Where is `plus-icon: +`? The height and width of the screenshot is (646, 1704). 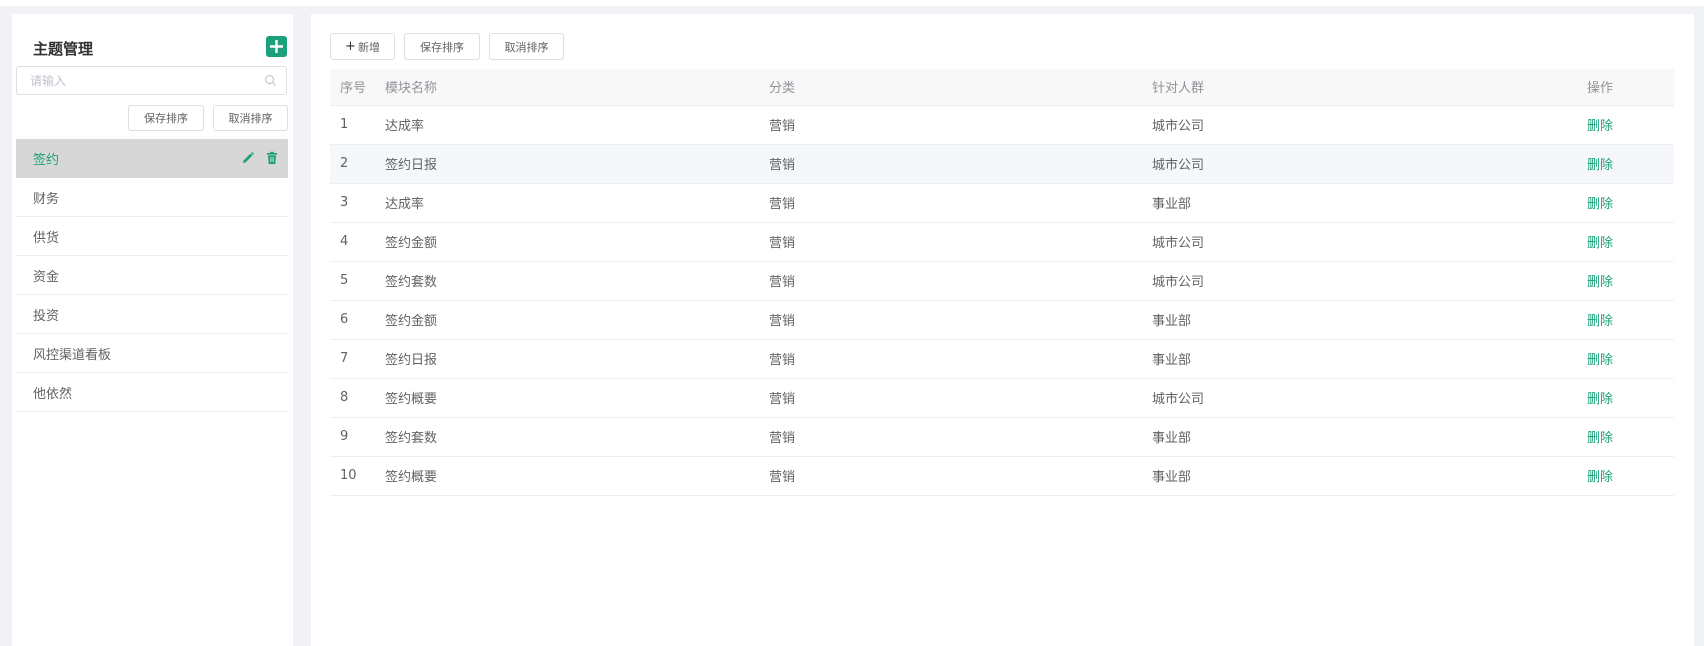 plus-icon: + is located at coordinates (350, 46).